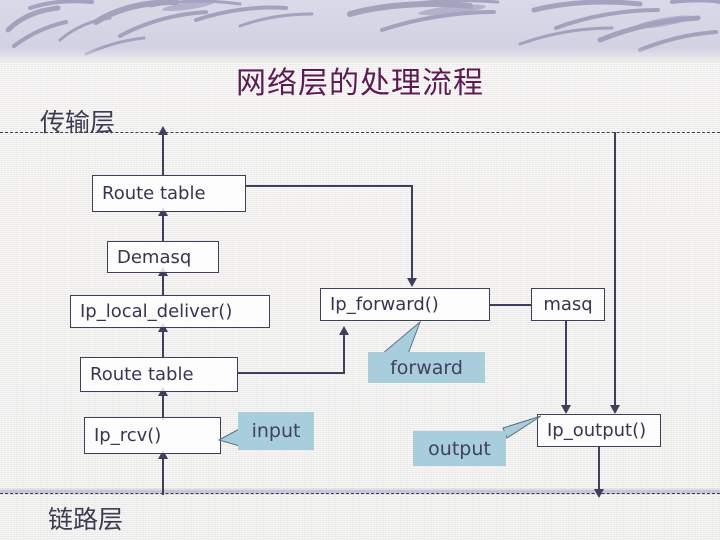 This screenshot has height=540, width=720. I want to click on callout-forward: forward, so click(426, 367).